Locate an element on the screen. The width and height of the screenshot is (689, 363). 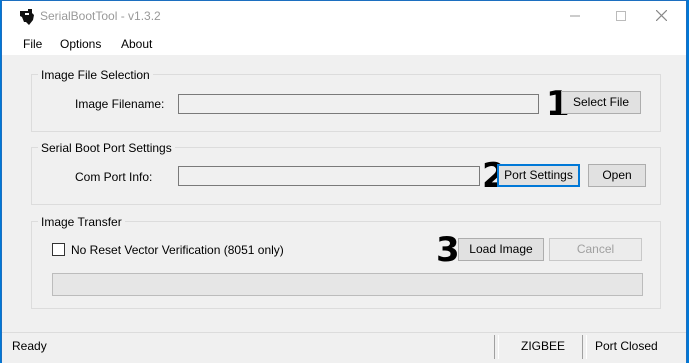
image-filename-label: Image Filename: is located at coordinates (120, 104).